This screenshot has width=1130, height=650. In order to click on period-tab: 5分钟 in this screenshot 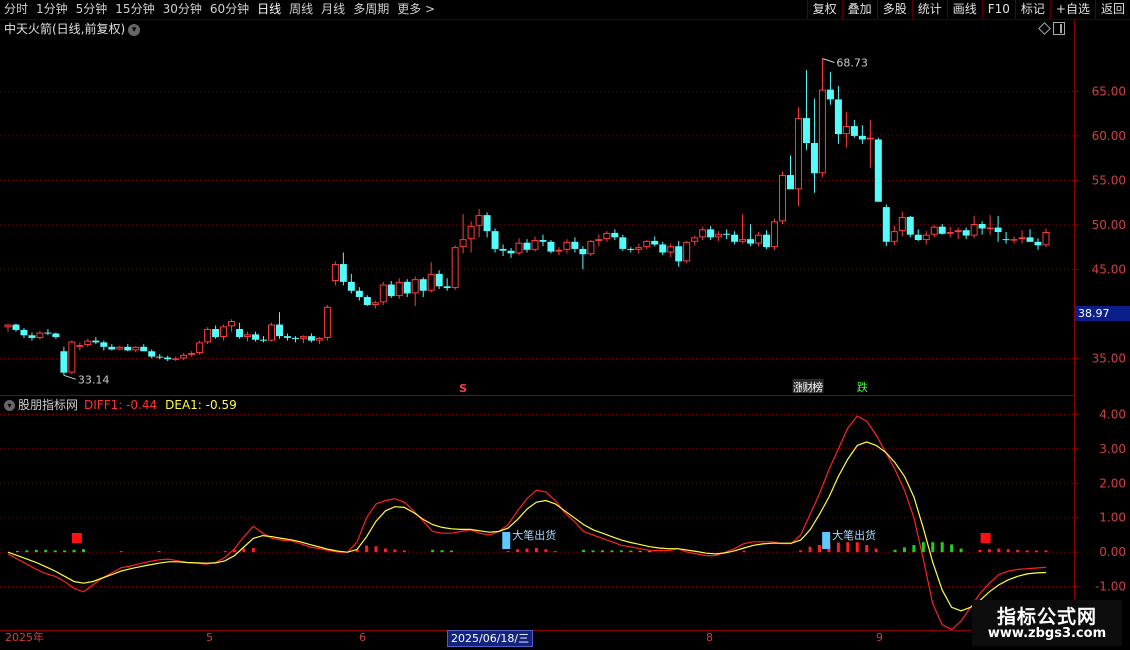, I will do `click(92, 9)`.